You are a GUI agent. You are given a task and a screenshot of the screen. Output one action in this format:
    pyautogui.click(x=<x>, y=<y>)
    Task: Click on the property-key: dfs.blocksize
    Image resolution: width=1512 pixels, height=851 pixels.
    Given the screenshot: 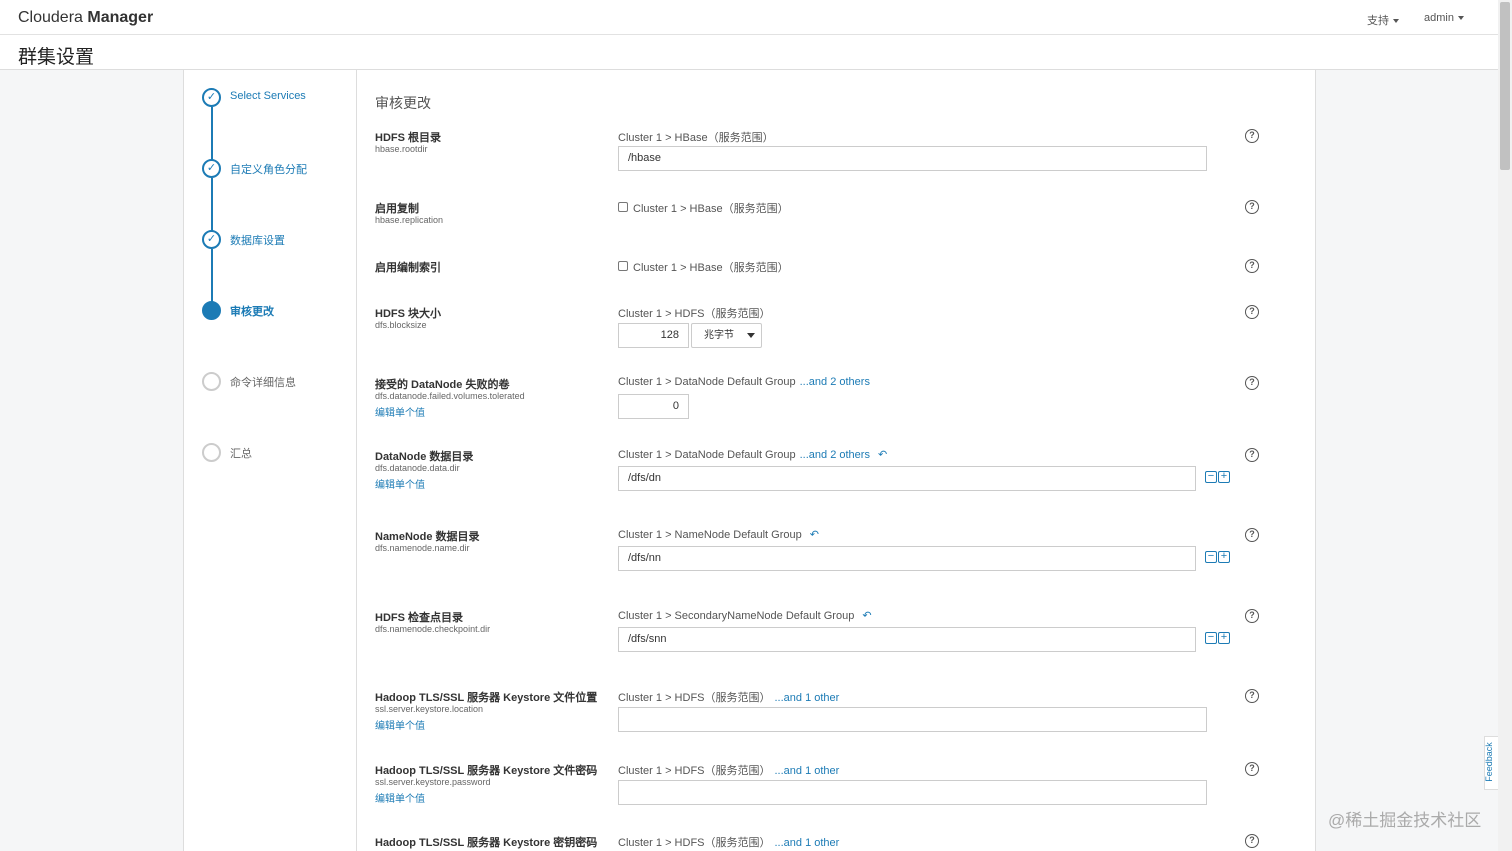 What is the action you would take?
    pyautogui.click(x=401, y=325)
    